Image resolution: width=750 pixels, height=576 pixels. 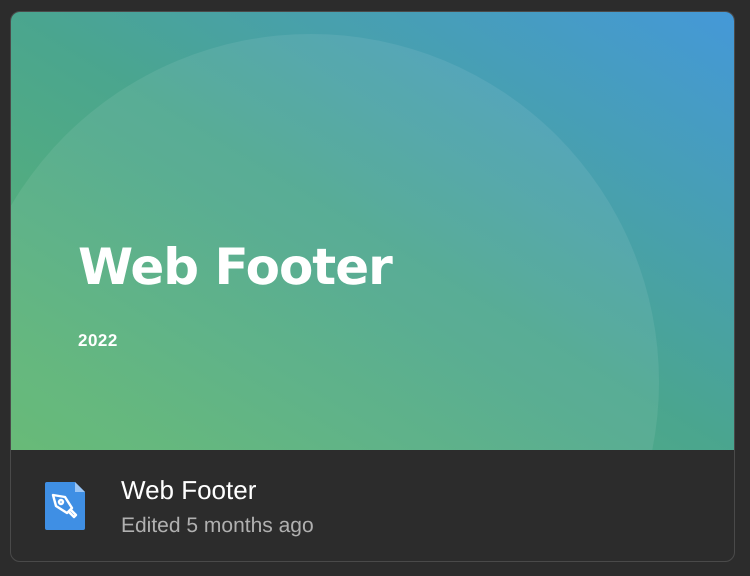 I want to click on pen-file-icon, so click(x=65, y=506).